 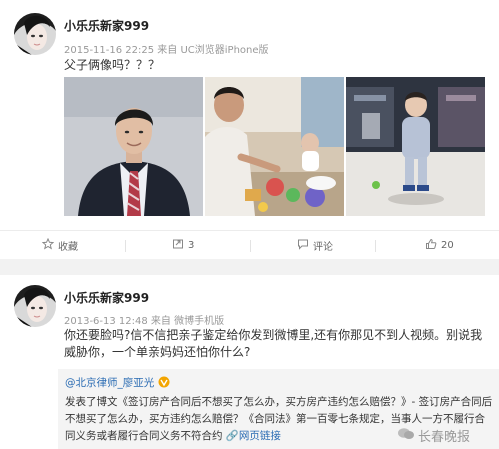 I want to click on post-text: 父子俩像吗？？？, so click(x=112, y=65).